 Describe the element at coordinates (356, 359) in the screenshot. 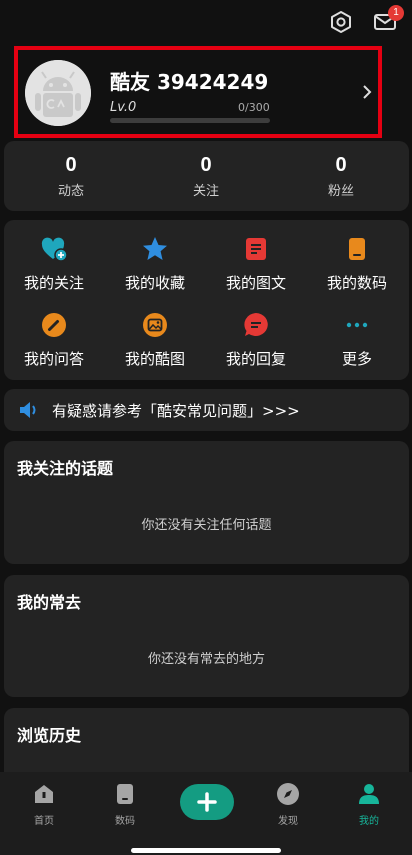

I see `menu-item-label: 更多` at that location.